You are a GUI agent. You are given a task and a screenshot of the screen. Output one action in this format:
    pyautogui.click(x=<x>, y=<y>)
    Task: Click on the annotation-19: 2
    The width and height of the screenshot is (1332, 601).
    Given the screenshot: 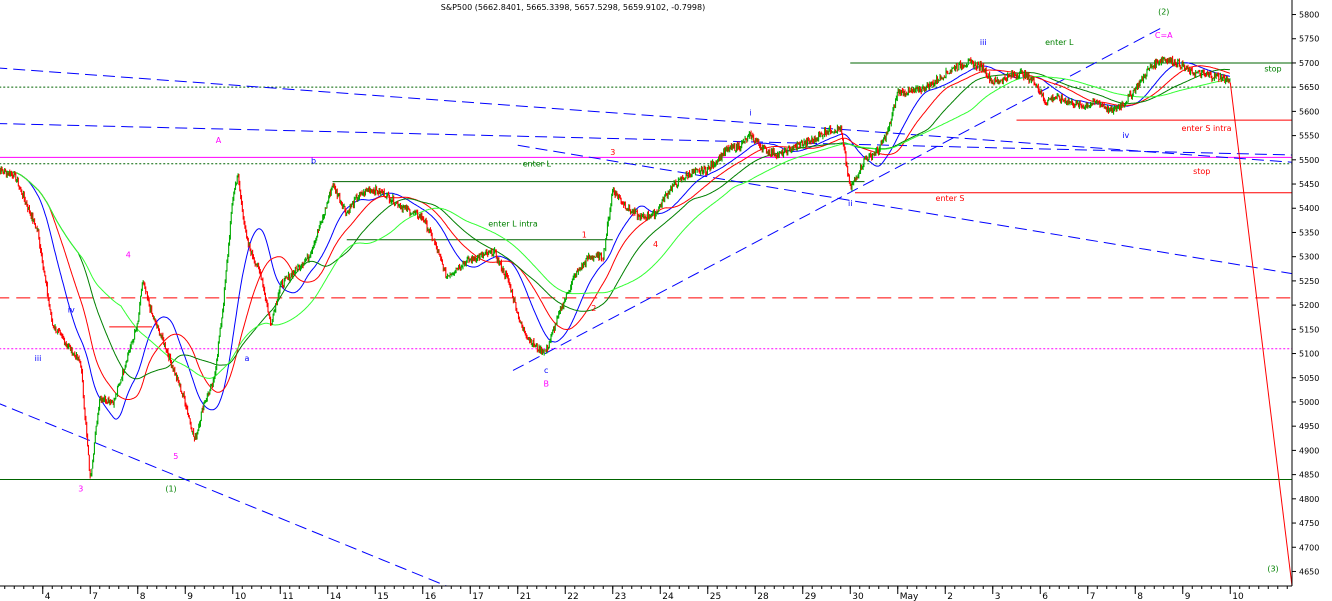 What is the action you would take?
    pyautogui.click(x=593, y=308)
    